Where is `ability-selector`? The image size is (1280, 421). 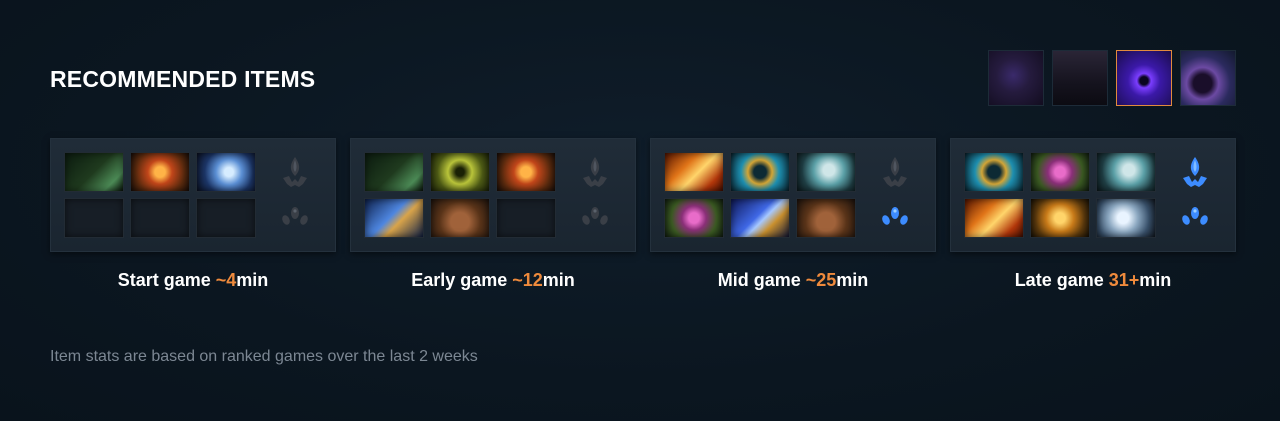 ability-selector is located at coordinates (1112, 78).